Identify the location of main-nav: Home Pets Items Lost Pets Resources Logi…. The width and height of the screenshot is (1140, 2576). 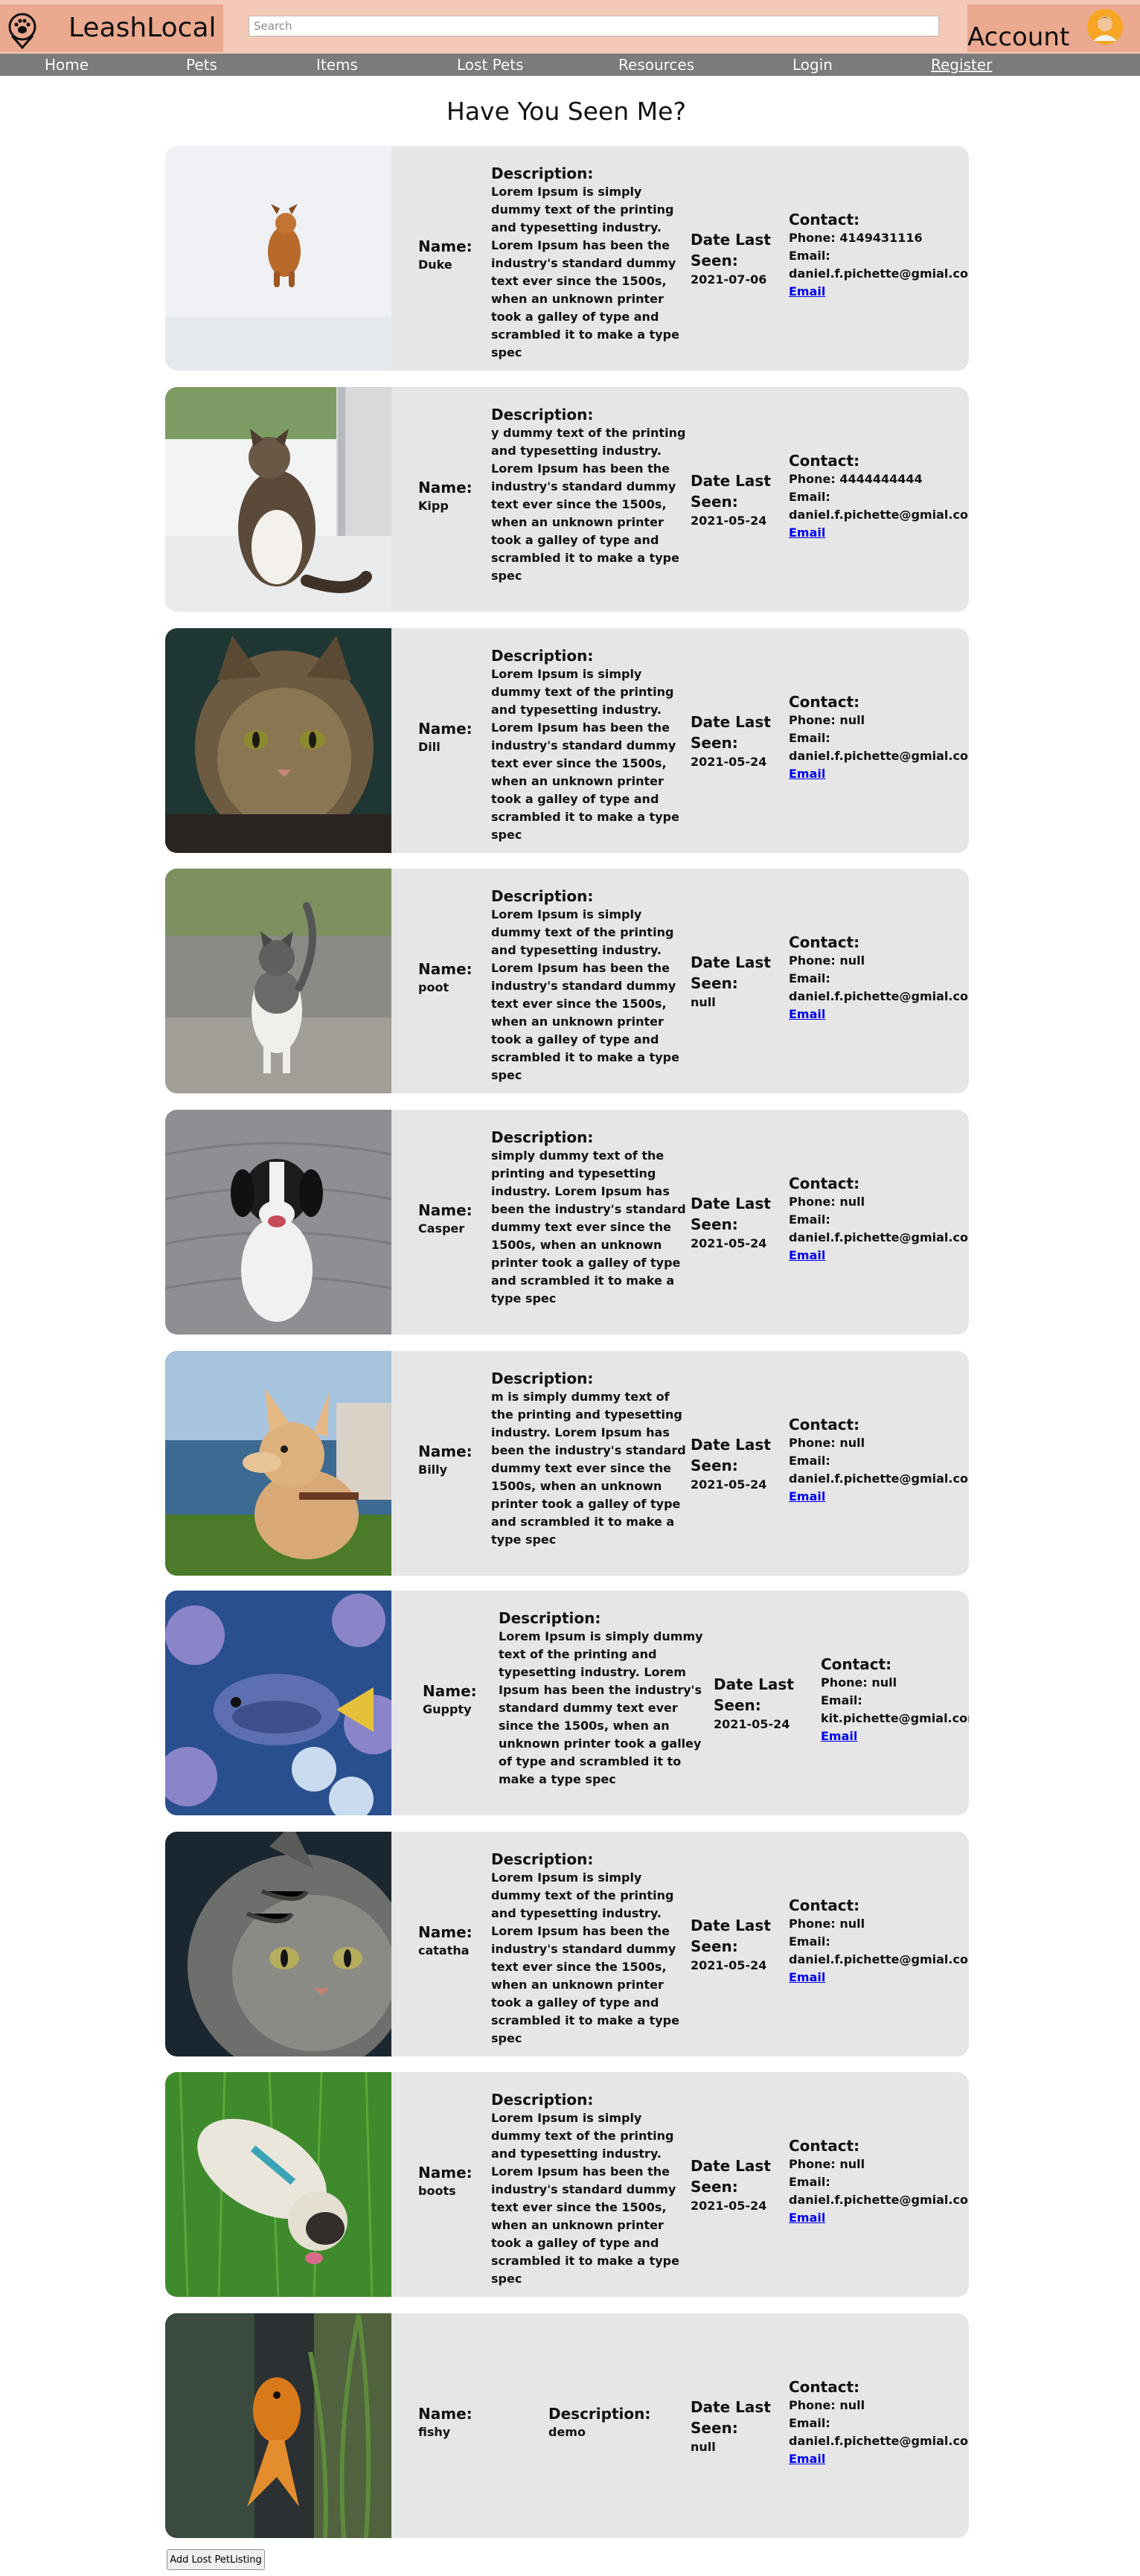
(570, 65).